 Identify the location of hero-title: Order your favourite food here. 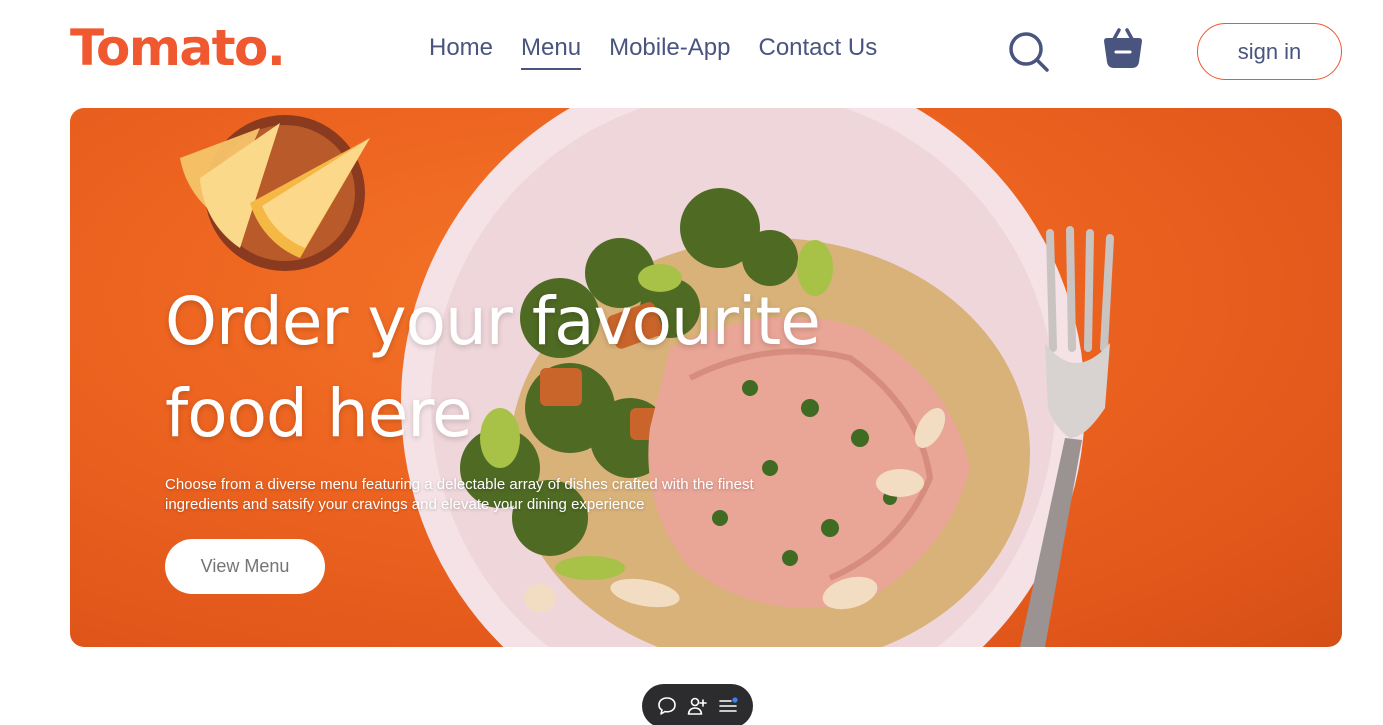
(493, 367).